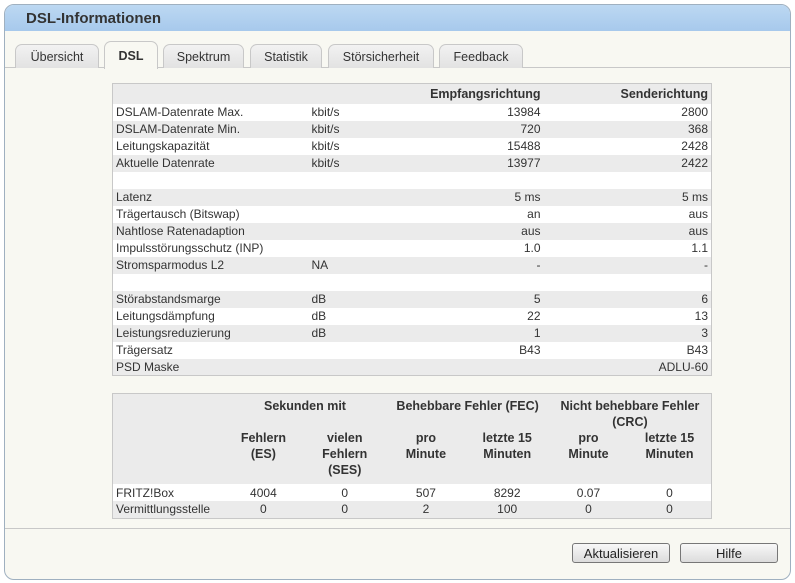 This screenshot has width=795, height=583. Describe the element at coordinates (627, 197) in the screenshot. I see `row-sende: 5 ms` at that location.